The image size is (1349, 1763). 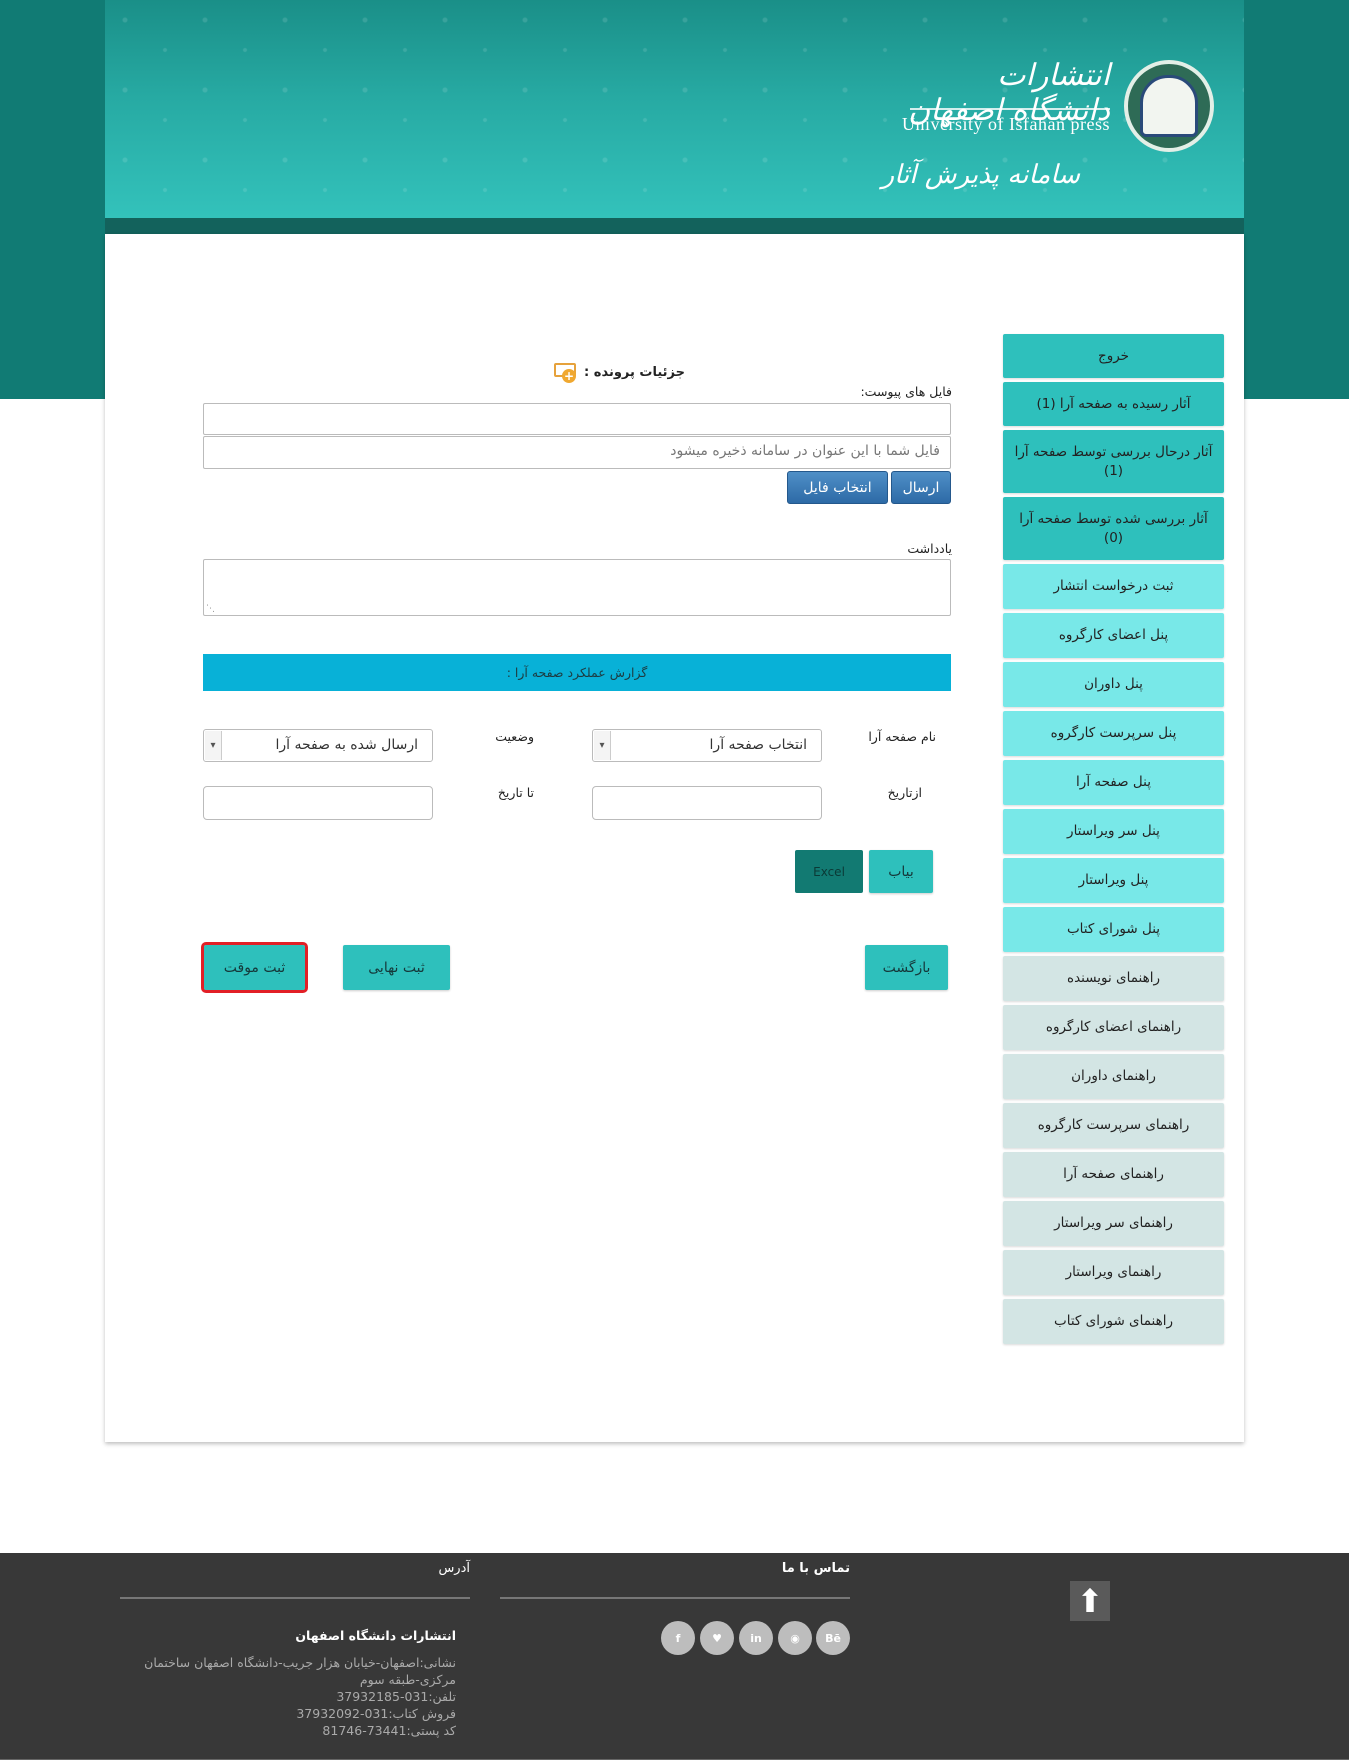 What do you see at coordinates (1113, 684) in the screenshot?
I see `sidebar-item-reviewers-panel: پنل داوران` at bounding box center [1113, 684].